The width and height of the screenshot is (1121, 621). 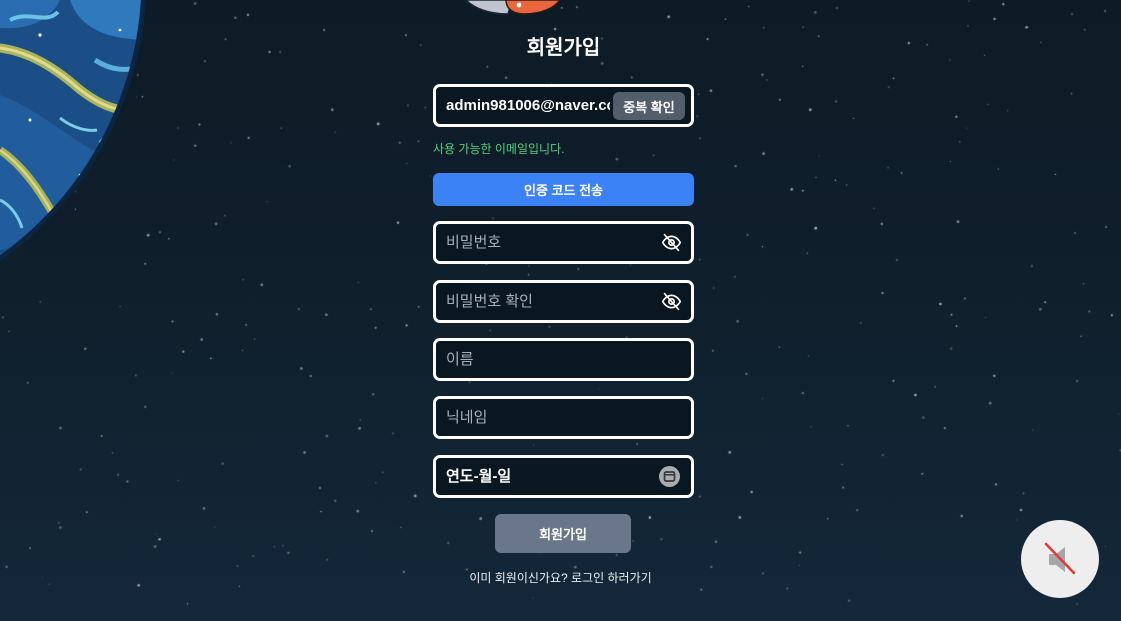 What do you see at coordinates (563, 476) in the screenshot?
I see `birthdate-input: 연도-월-일` at bounding box center [563, 476].